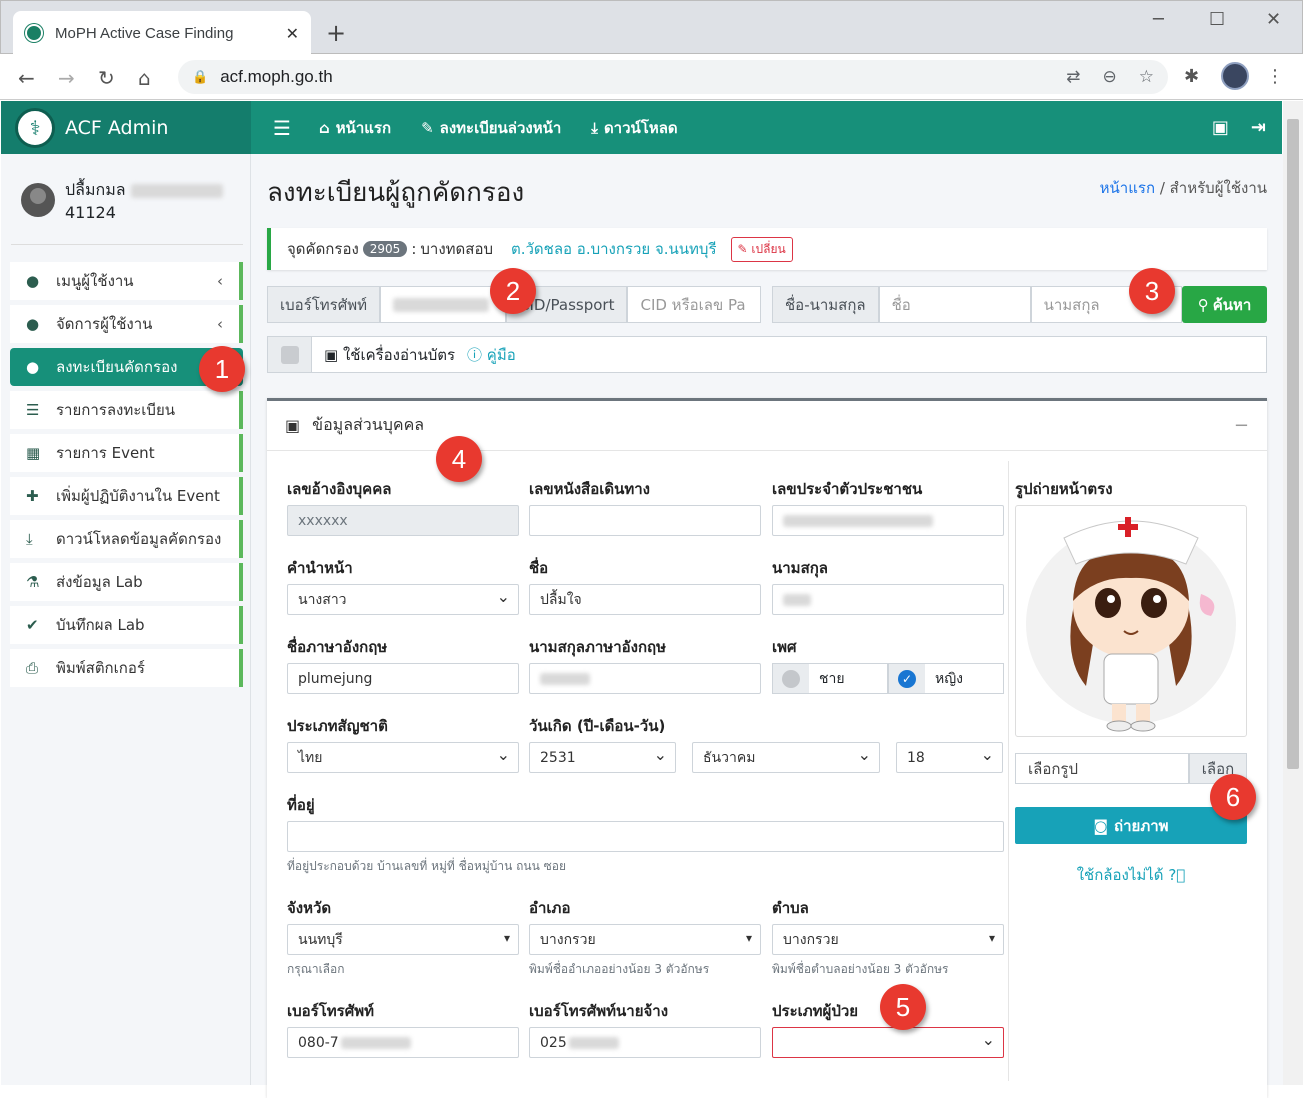 This screenshot has height=1098, width=1303. What do you see at coordinates (1217, 19) in the screenshot?
I see `maximize-window-icon: ☐` at bounding box center [1217, 19].